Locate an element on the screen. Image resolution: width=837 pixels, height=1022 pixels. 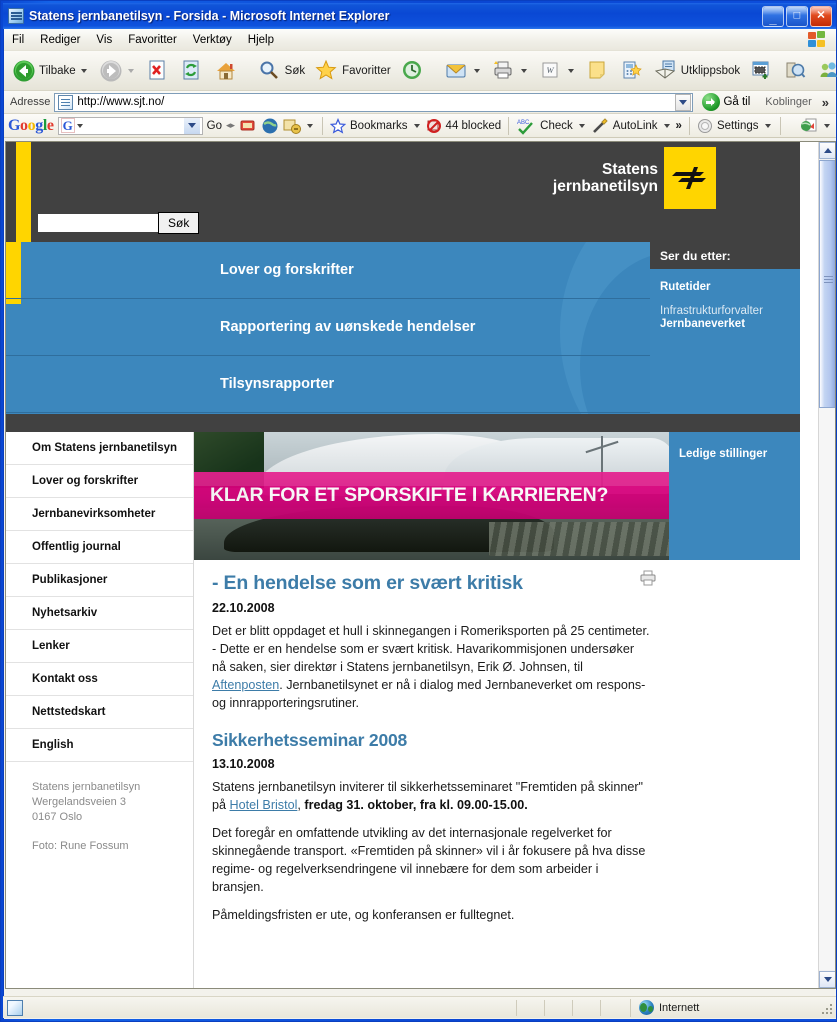
article-1-date: 22.10.2008 is located at coordinates (243, 608).